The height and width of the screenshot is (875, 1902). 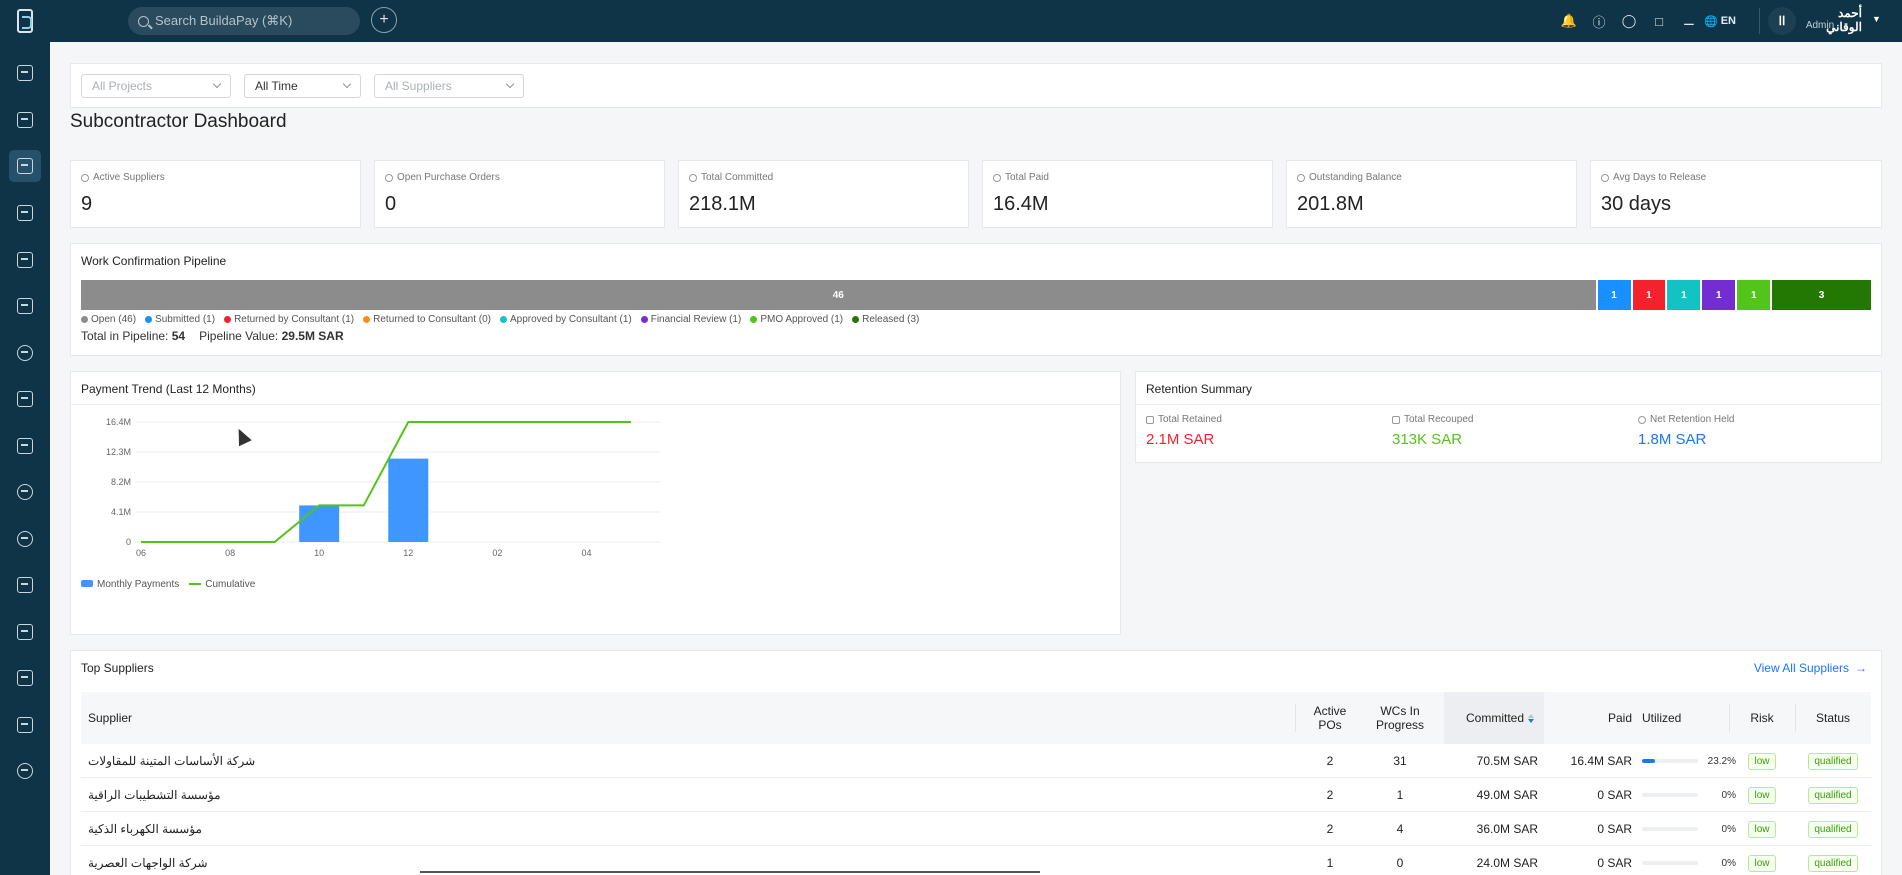 I want to click on search-input: Search BuildaPay (⌘K), so click(x=244, y=21).